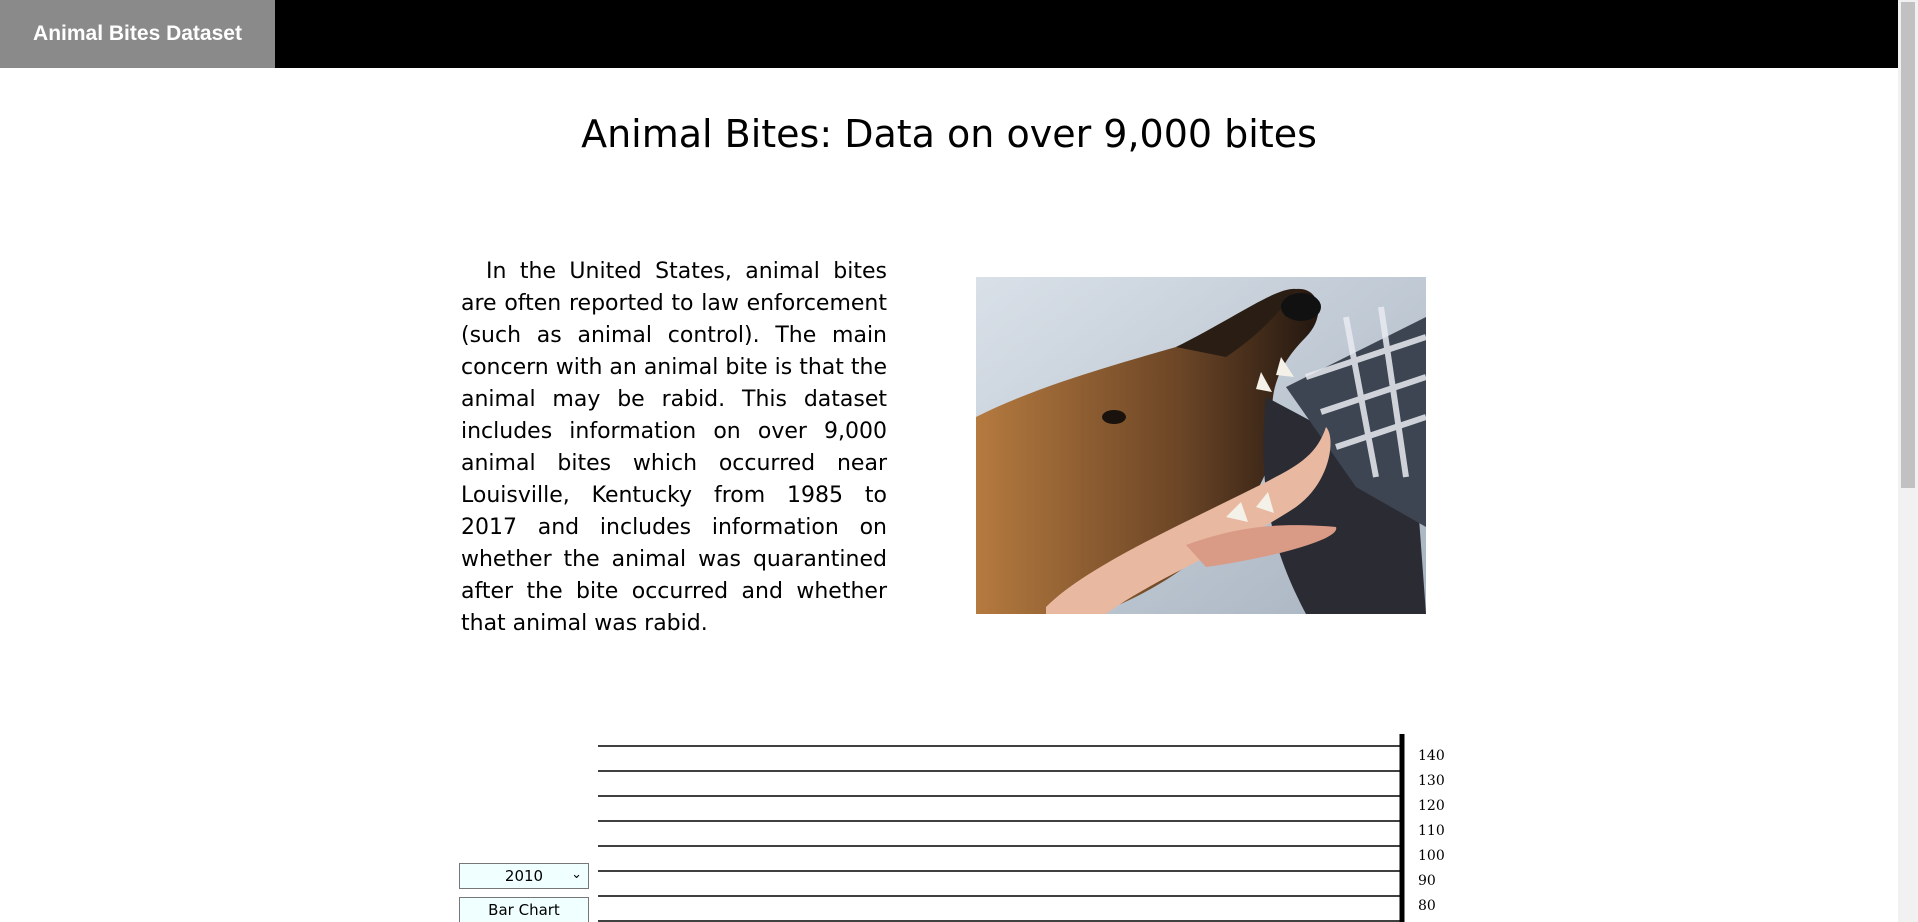 The width and height of the screenshot is (1918, 922). I want to click on y-tick-label: 120, so click(1431, 806).